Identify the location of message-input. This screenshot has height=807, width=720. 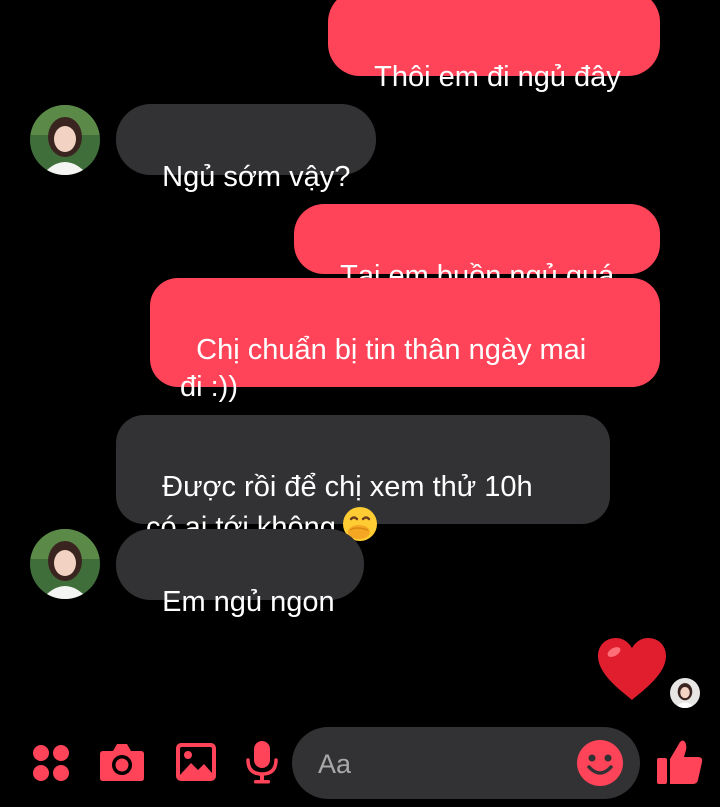
(438, 764).